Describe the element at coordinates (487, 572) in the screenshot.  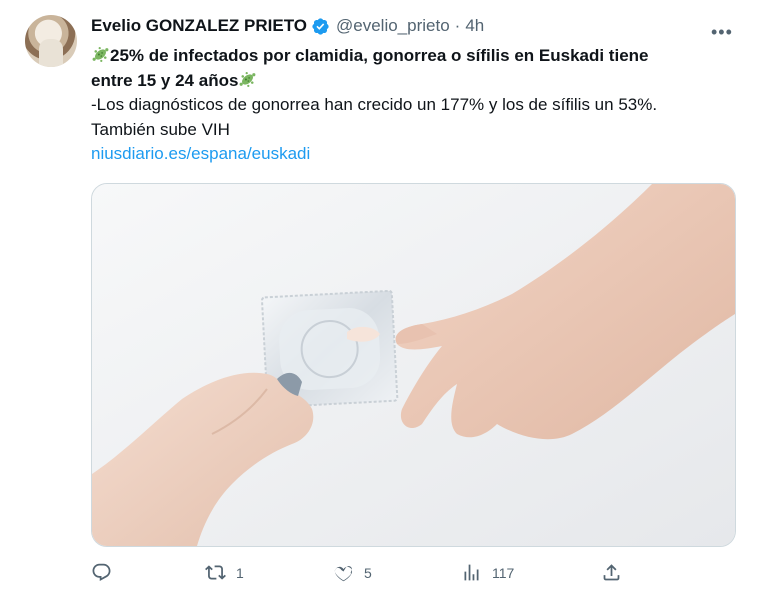
I see `views-button: 117` at that location.